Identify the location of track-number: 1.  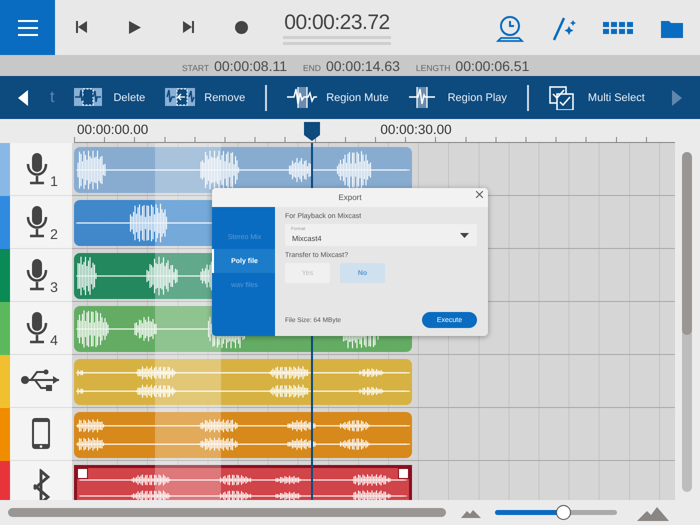
(54, 181).